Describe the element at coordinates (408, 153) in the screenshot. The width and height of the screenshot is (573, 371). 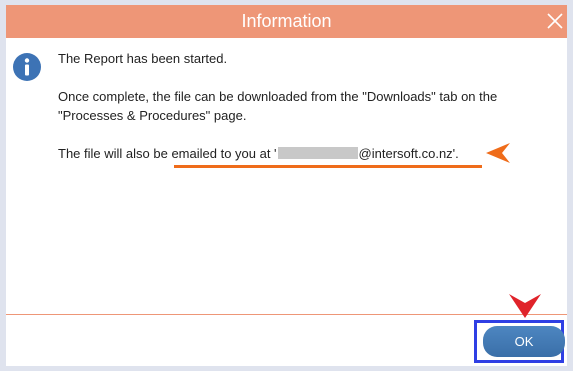
I see `email-suffix: @intersoft.co.nz'.` at that location.